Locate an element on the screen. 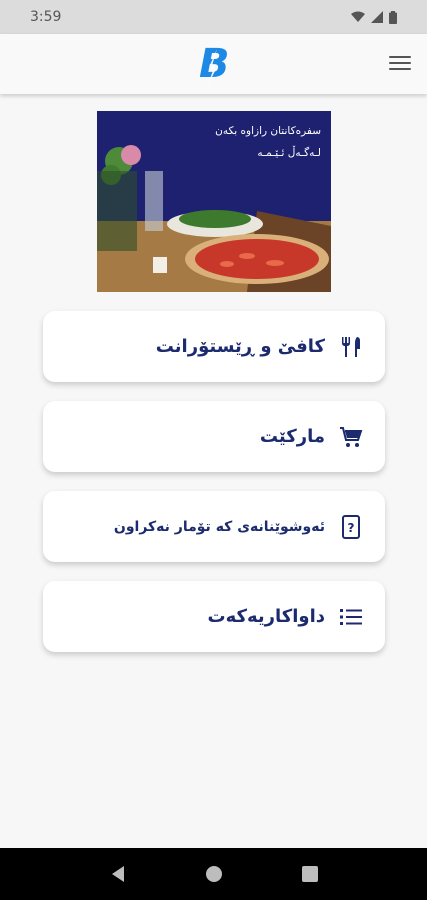 This screenshot has width=427, height=900. status-time: 3:59 is located at coordinates (46, 17).